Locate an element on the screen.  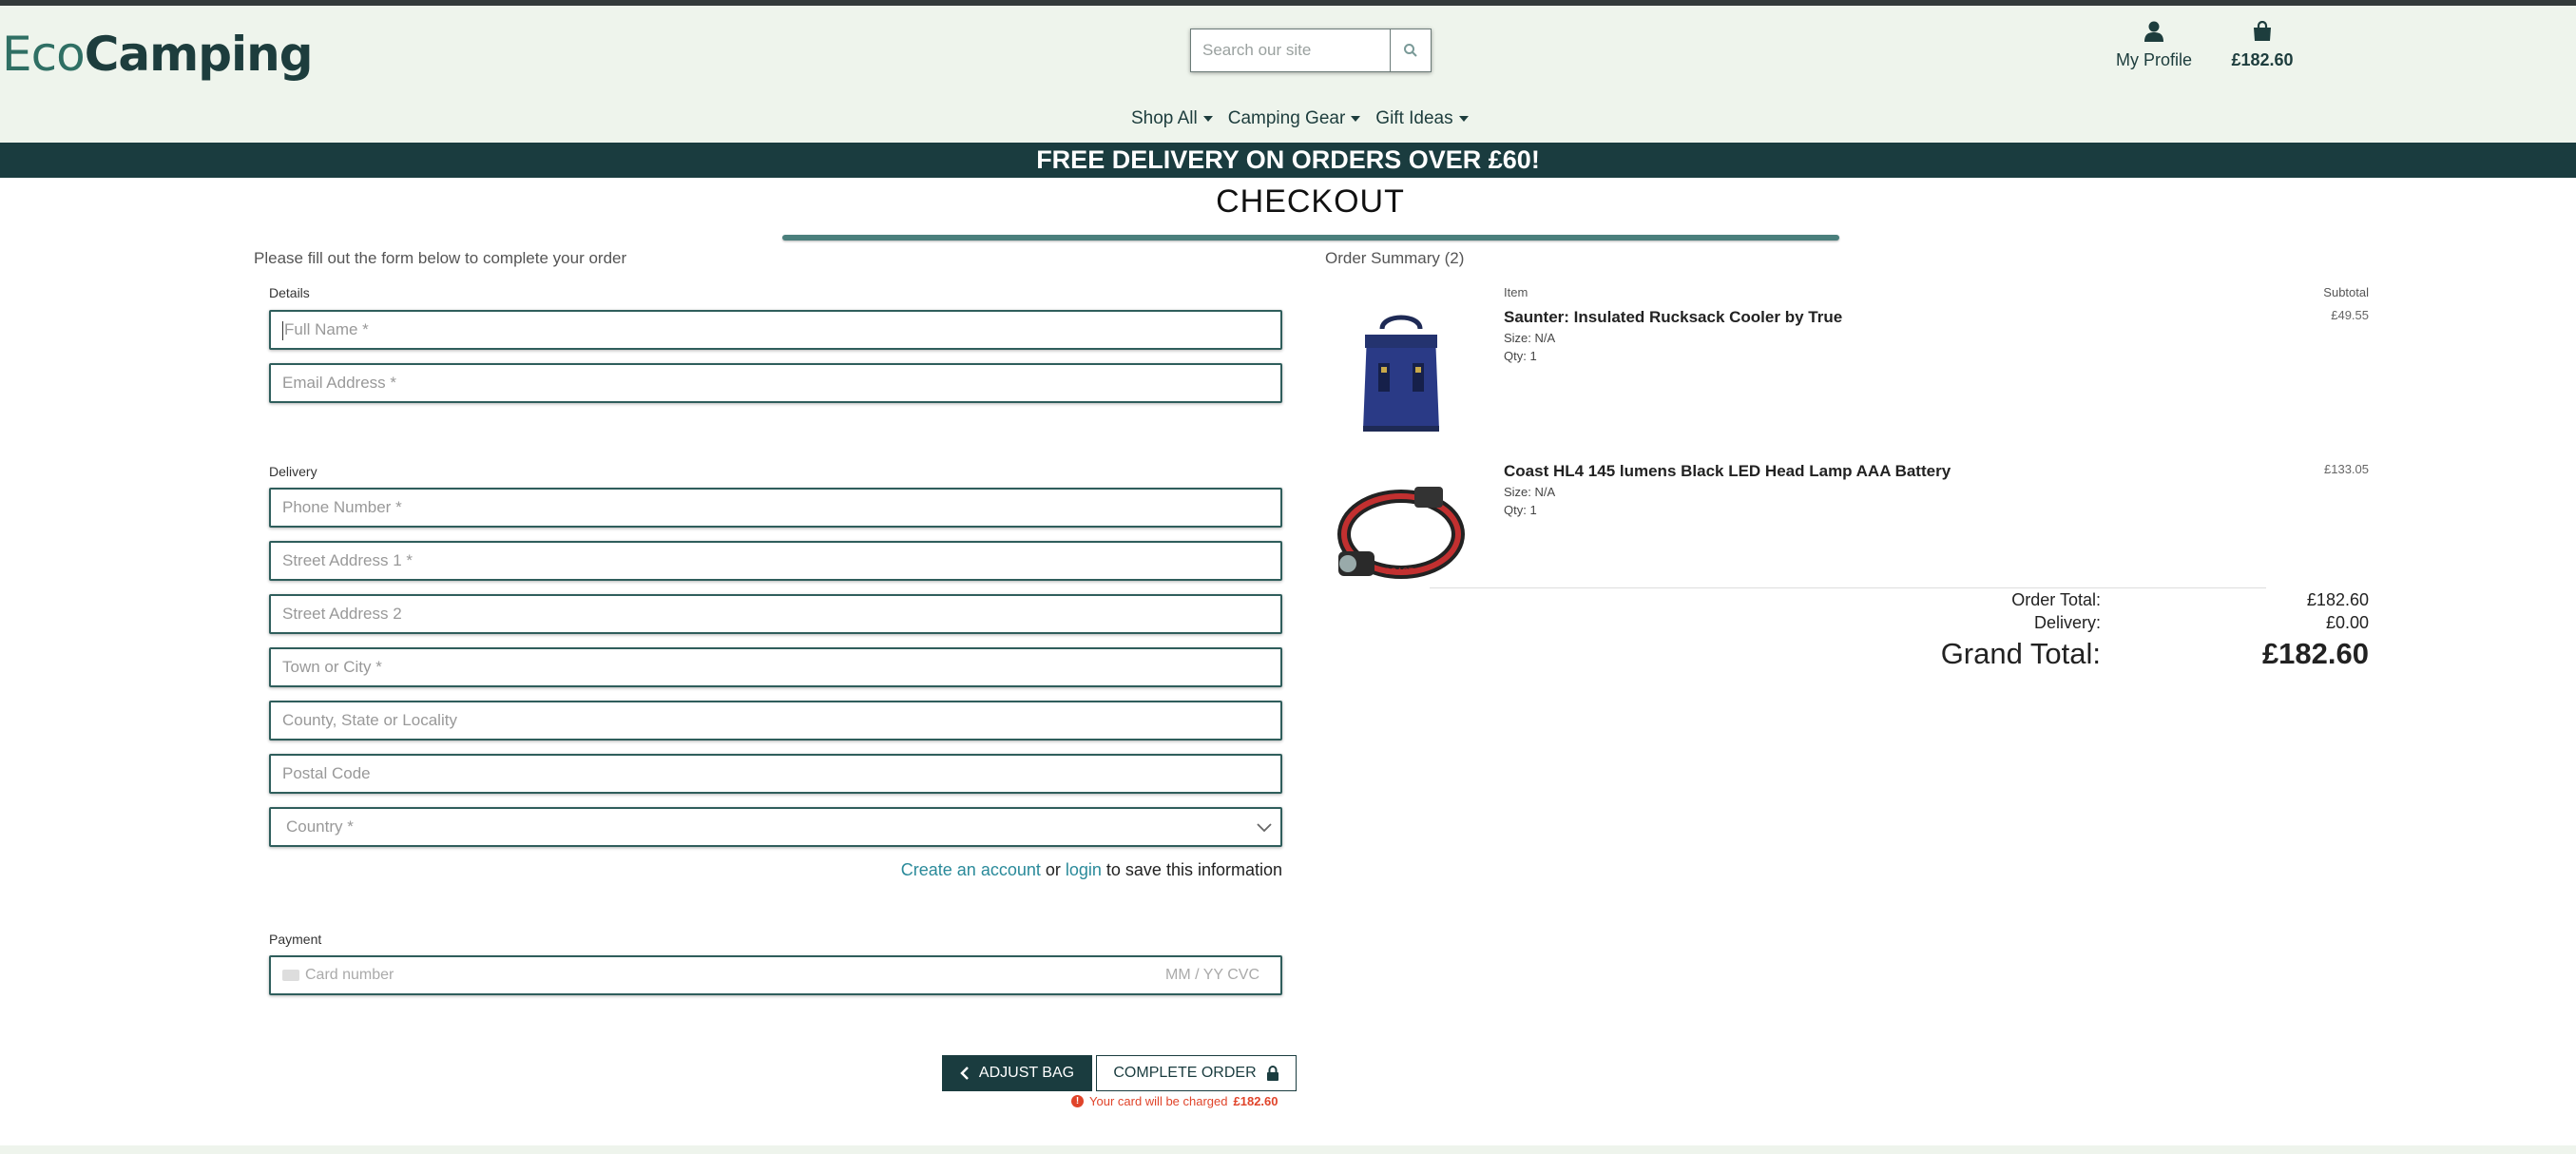
item-column-header: Item is located at coordinates (1516, 292).